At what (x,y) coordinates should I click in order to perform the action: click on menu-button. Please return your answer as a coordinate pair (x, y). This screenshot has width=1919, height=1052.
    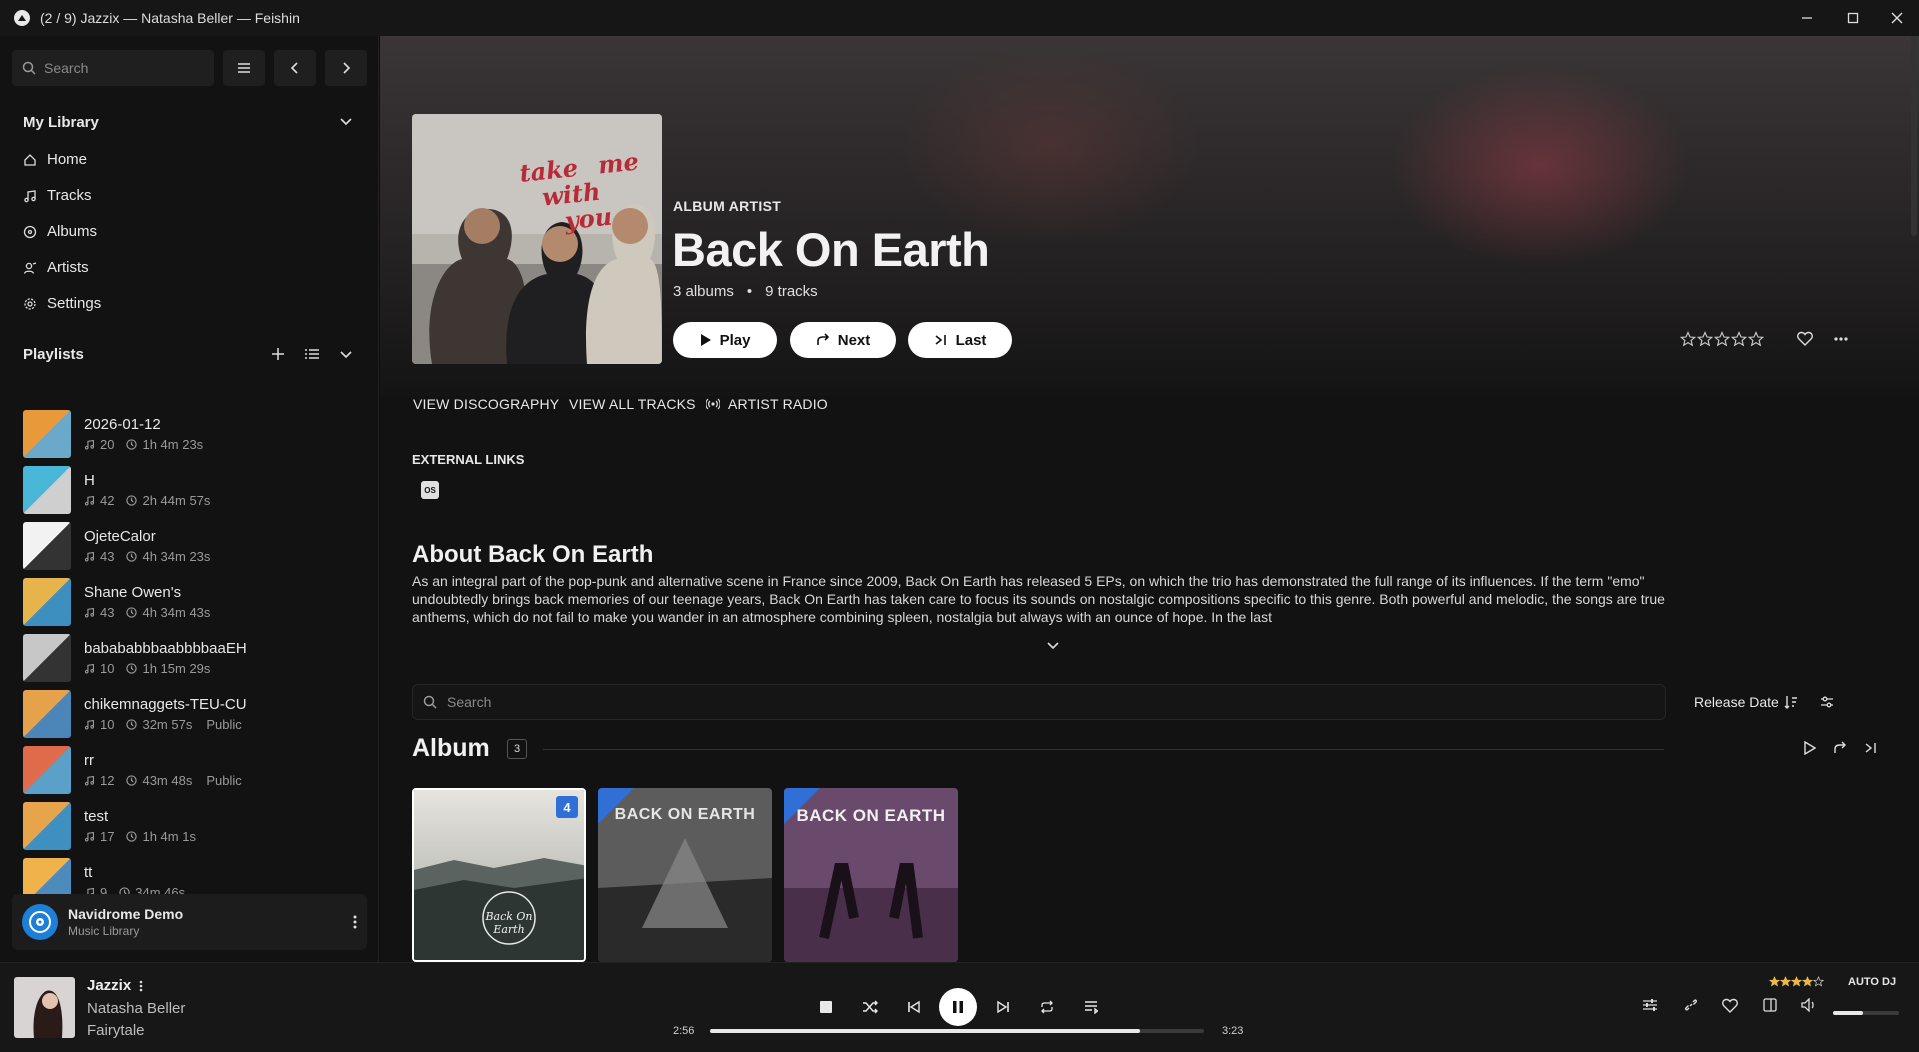
    Looking at the image, I should click on (244, 68).